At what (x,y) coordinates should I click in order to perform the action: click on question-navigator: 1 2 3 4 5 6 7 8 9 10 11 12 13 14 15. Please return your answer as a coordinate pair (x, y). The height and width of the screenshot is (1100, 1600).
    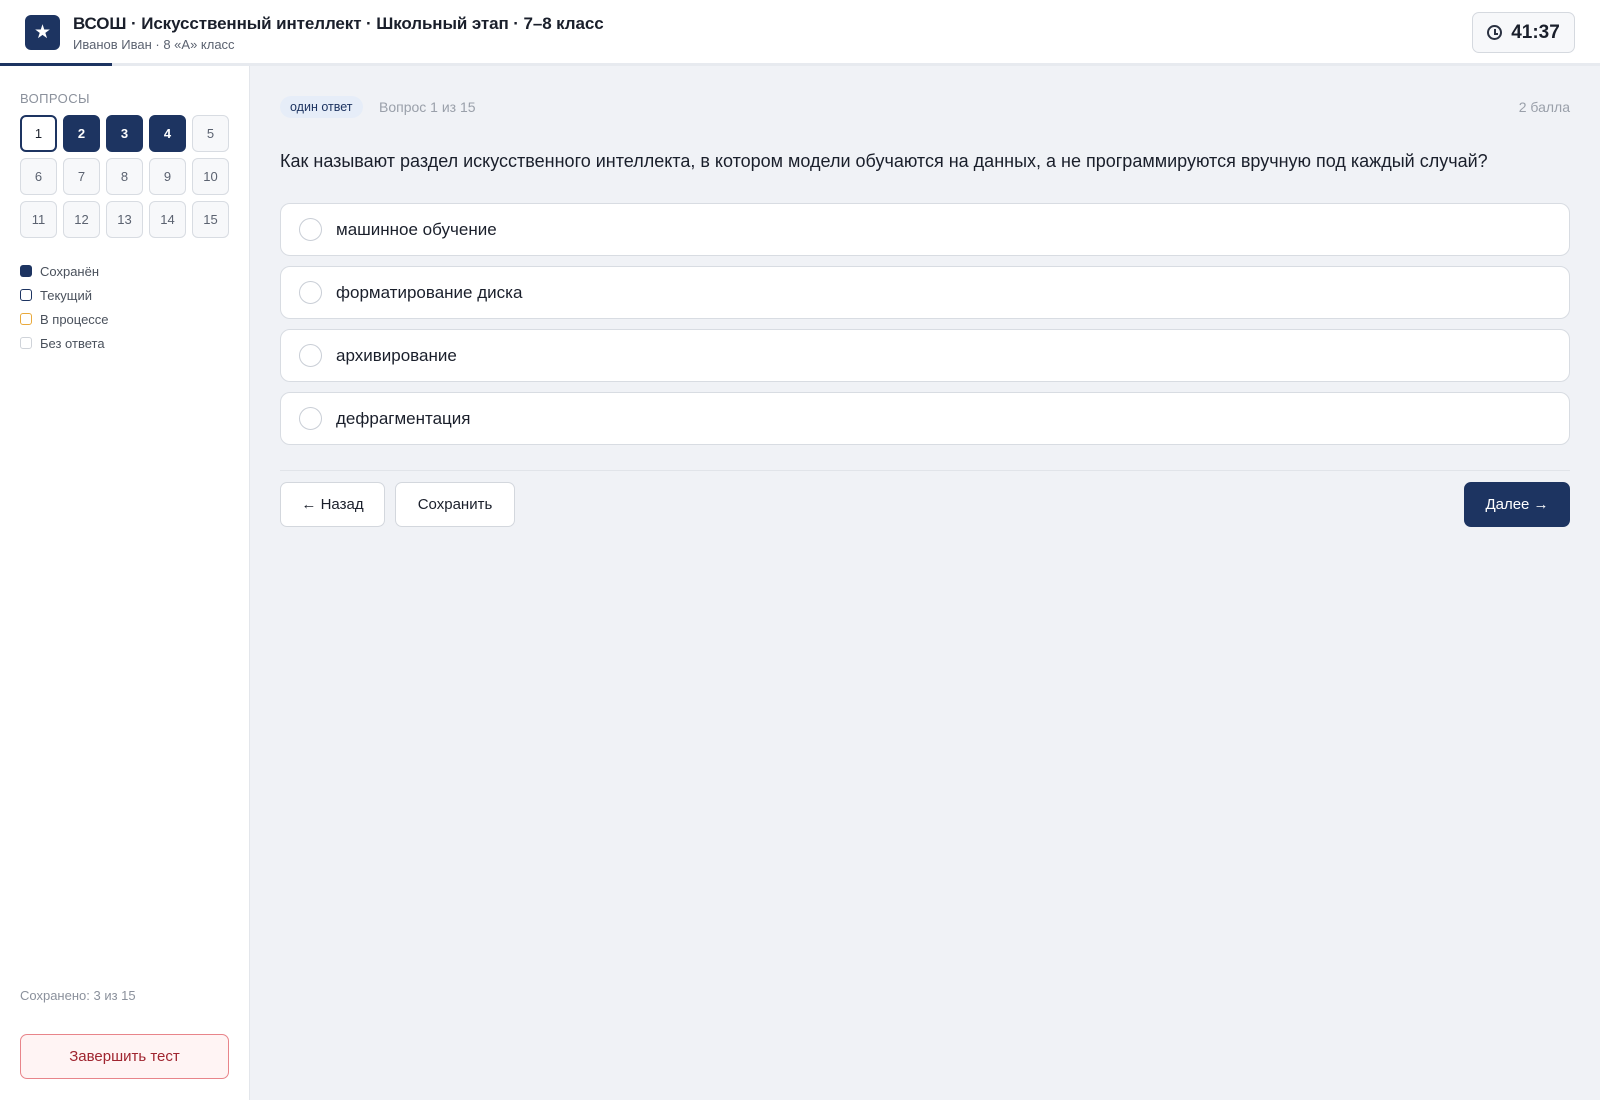
    Looking at the image, I should click on (124, 176).